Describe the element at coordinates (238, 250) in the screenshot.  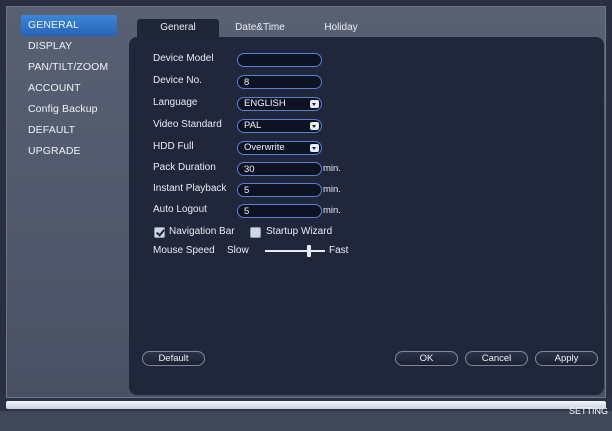
I see `mouse-speed-slow-label: Slow` at that location.